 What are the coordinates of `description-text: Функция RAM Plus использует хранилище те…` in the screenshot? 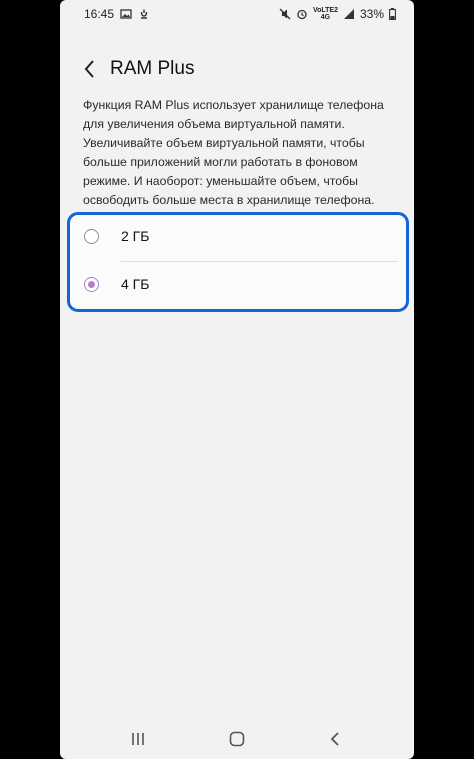 It's located at (233, 152).